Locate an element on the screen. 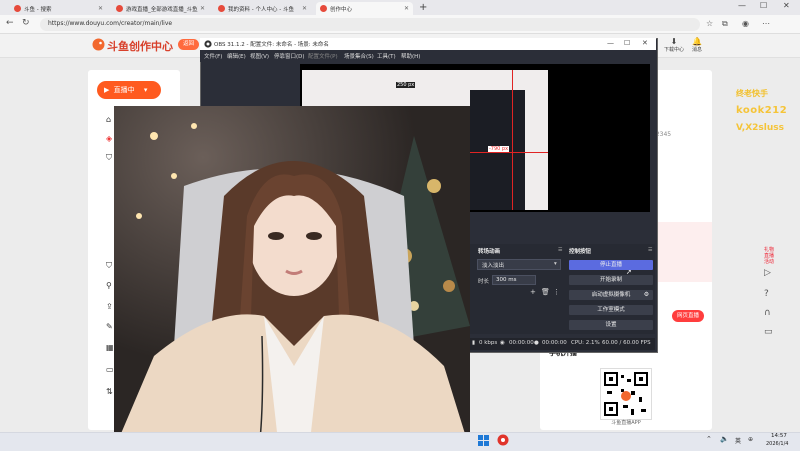 The width and height of the screenshot is (800, 451). browser-tab: 游戏直播_全部游戏直播_斗鱼直播 ✕ is located at coordinates (160, 8).